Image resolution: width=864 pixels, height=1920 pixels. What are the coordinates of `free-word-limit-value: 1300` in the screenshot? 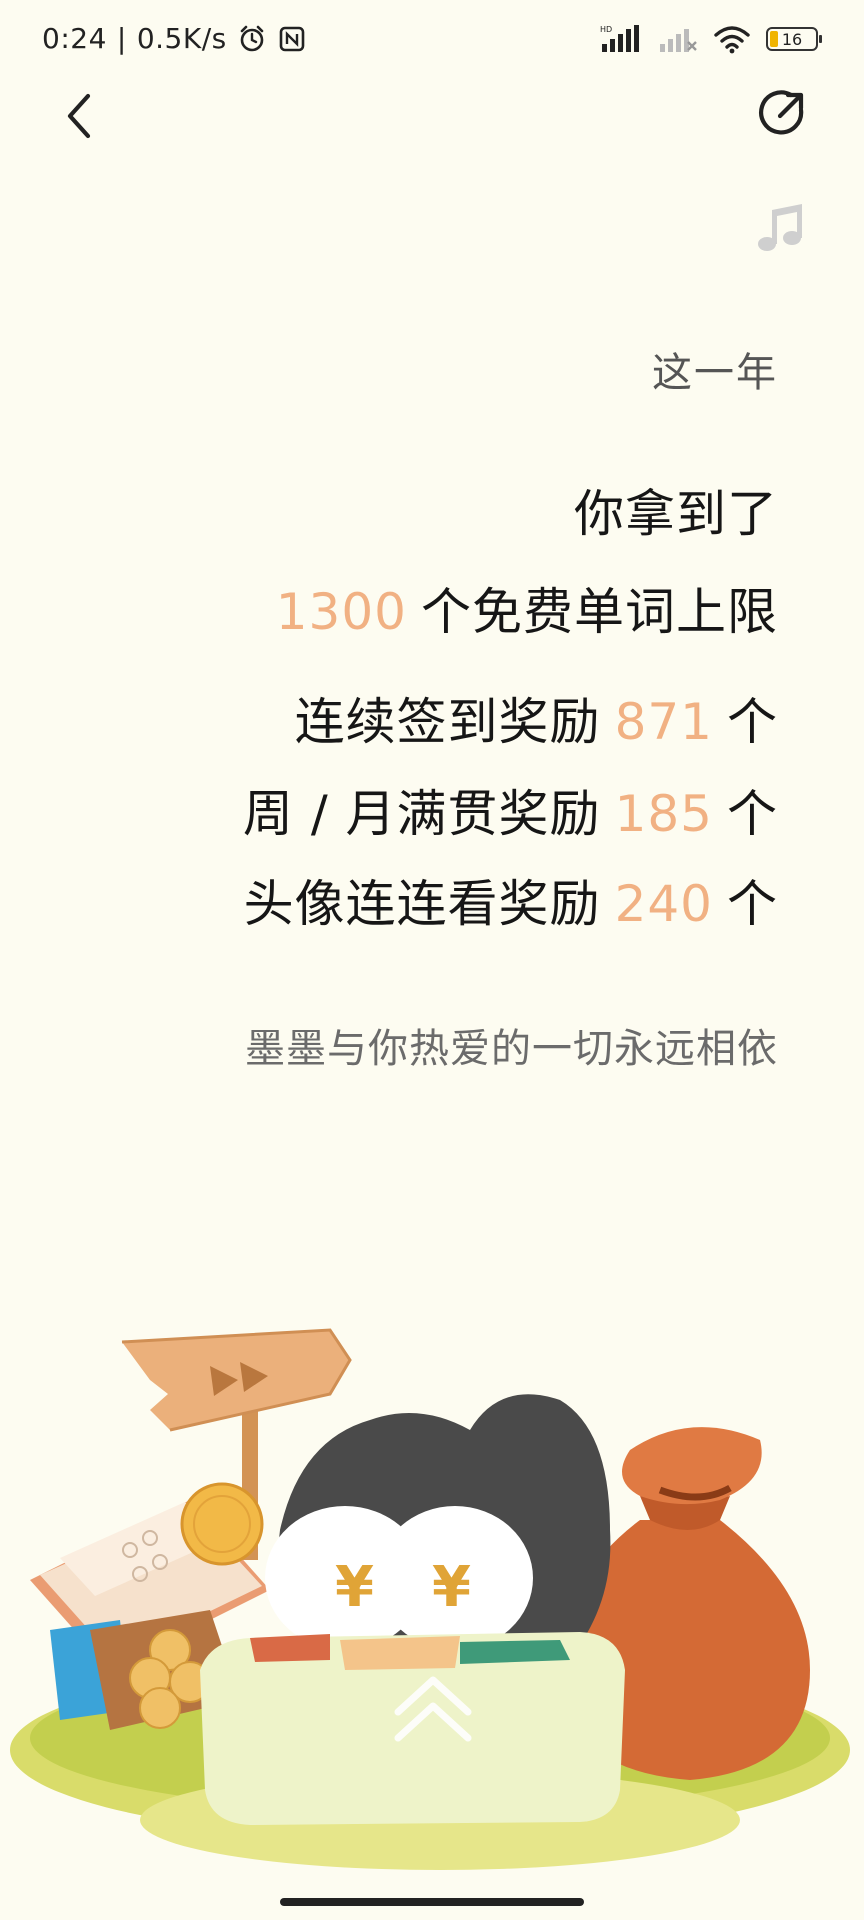 It's located at (341, 612).